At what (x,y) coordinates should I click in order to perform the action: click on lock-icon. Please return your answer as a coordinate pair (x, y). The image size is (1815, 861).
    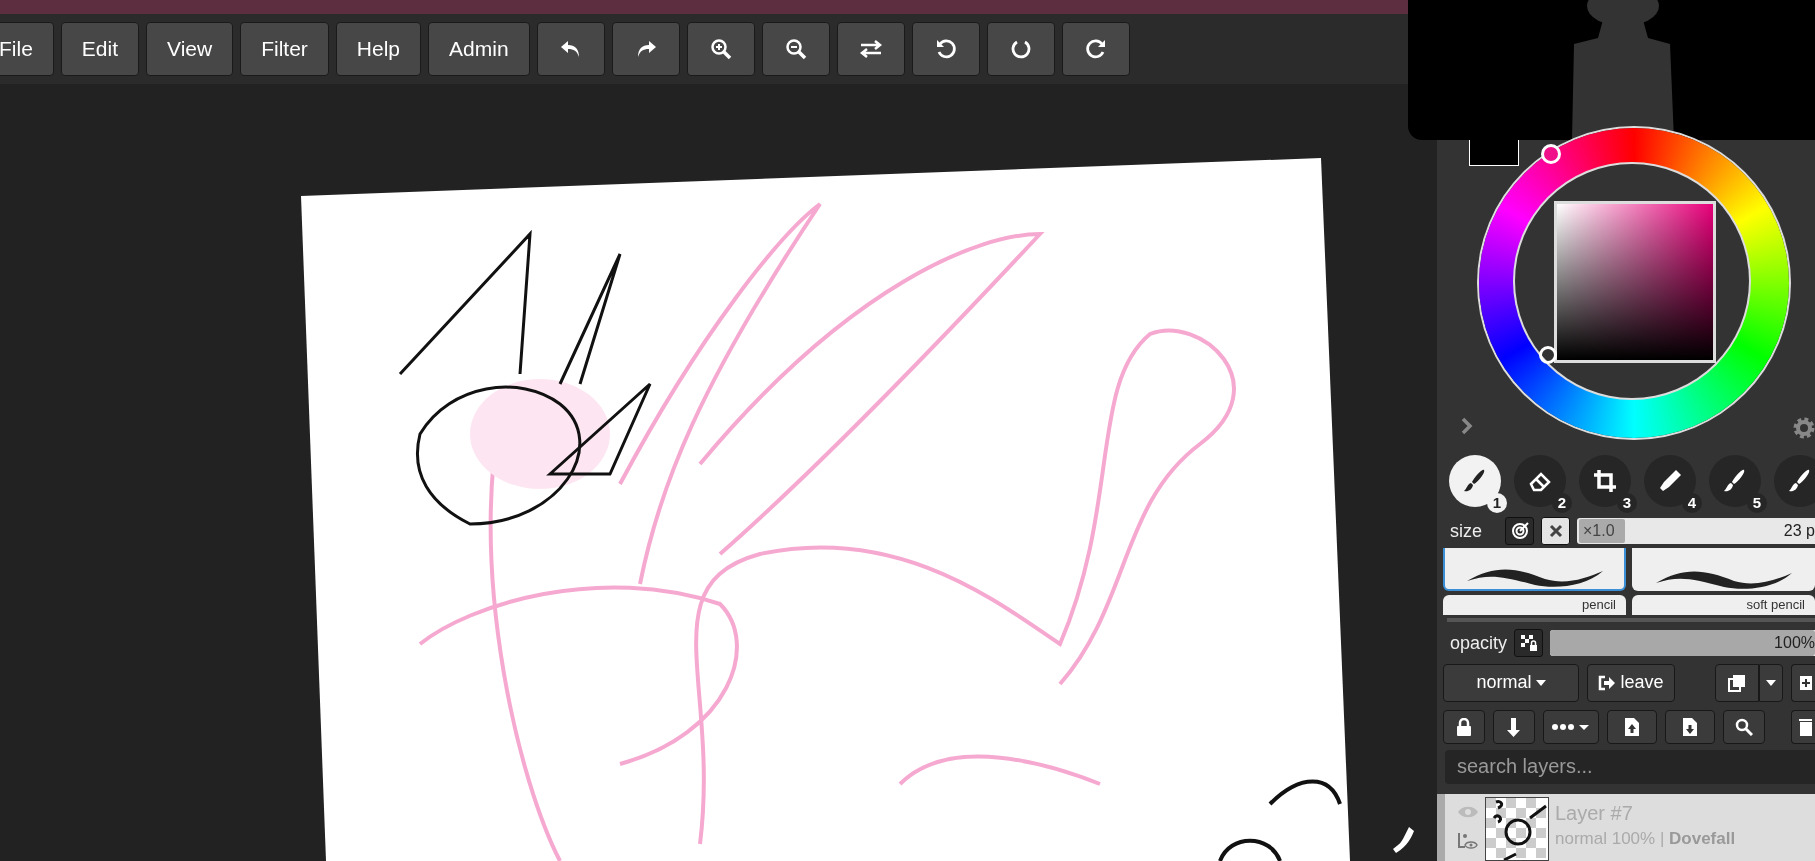
    Looking at the image, I should click on (1464, 726).